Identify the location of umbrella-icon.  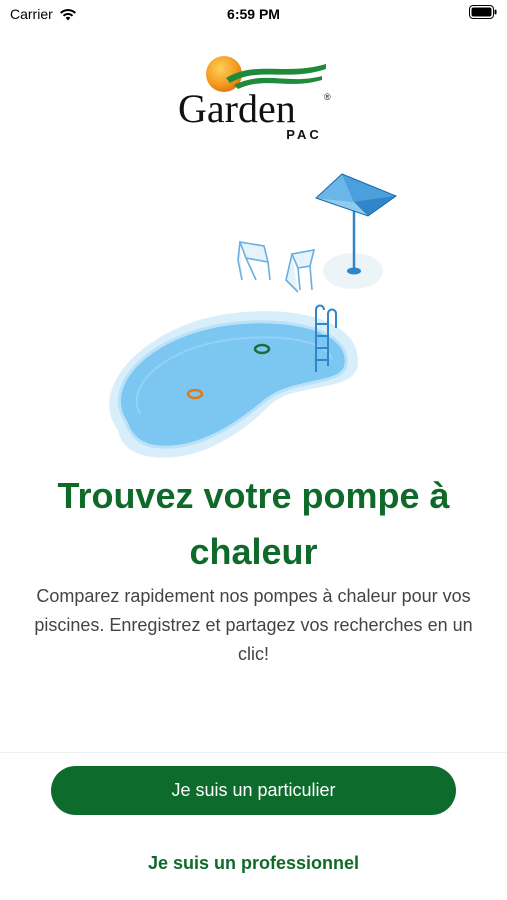
(356, 195).